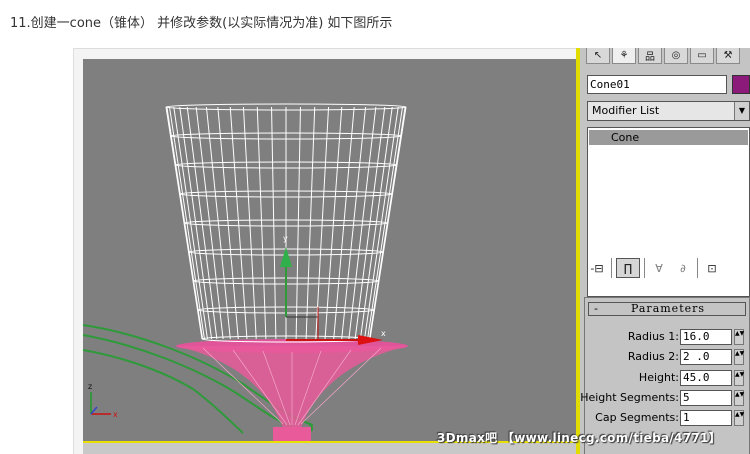 Image resolution: width=750 pixels, height=454 pixels. What do you see at coordinates (702, 56) in the screenshot?
I see `display-tab-icon: ▭` at bounding box center [702, 56].